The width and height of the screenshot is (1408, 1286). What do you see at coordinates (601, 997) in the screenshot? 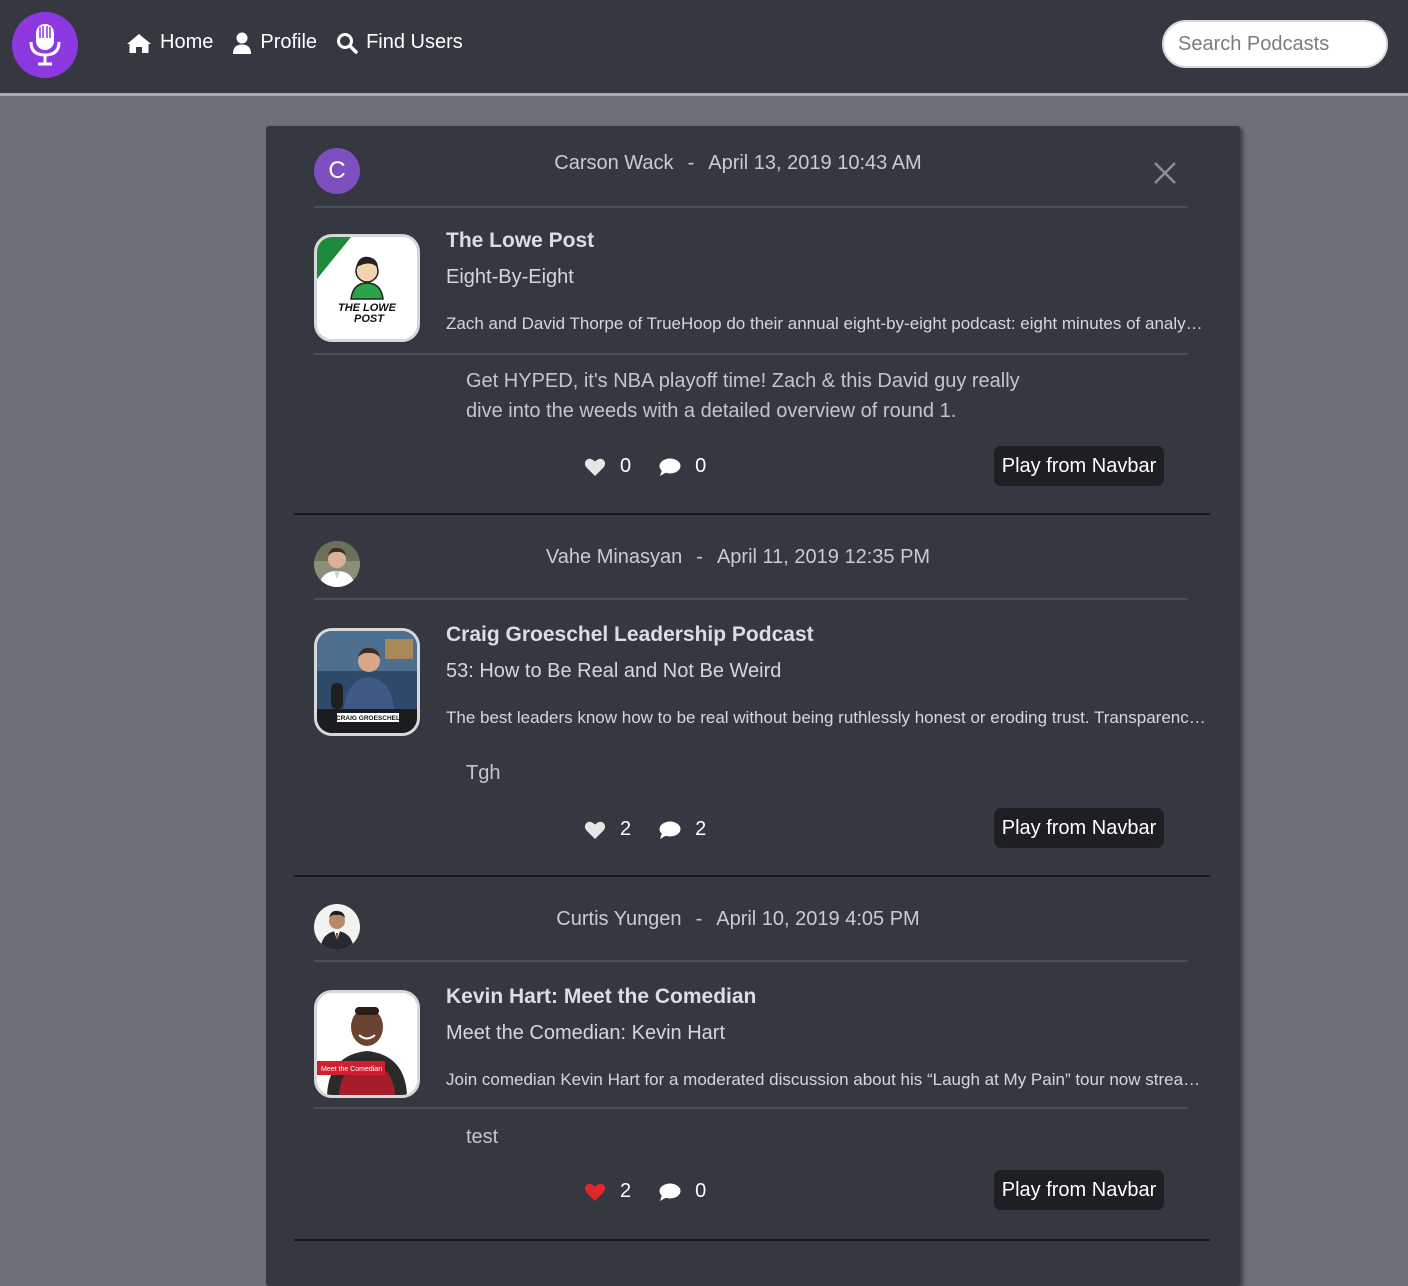
I see `podcast-title: Kevin Hart: Meet the Comedian` at bounding box center [601, 997].